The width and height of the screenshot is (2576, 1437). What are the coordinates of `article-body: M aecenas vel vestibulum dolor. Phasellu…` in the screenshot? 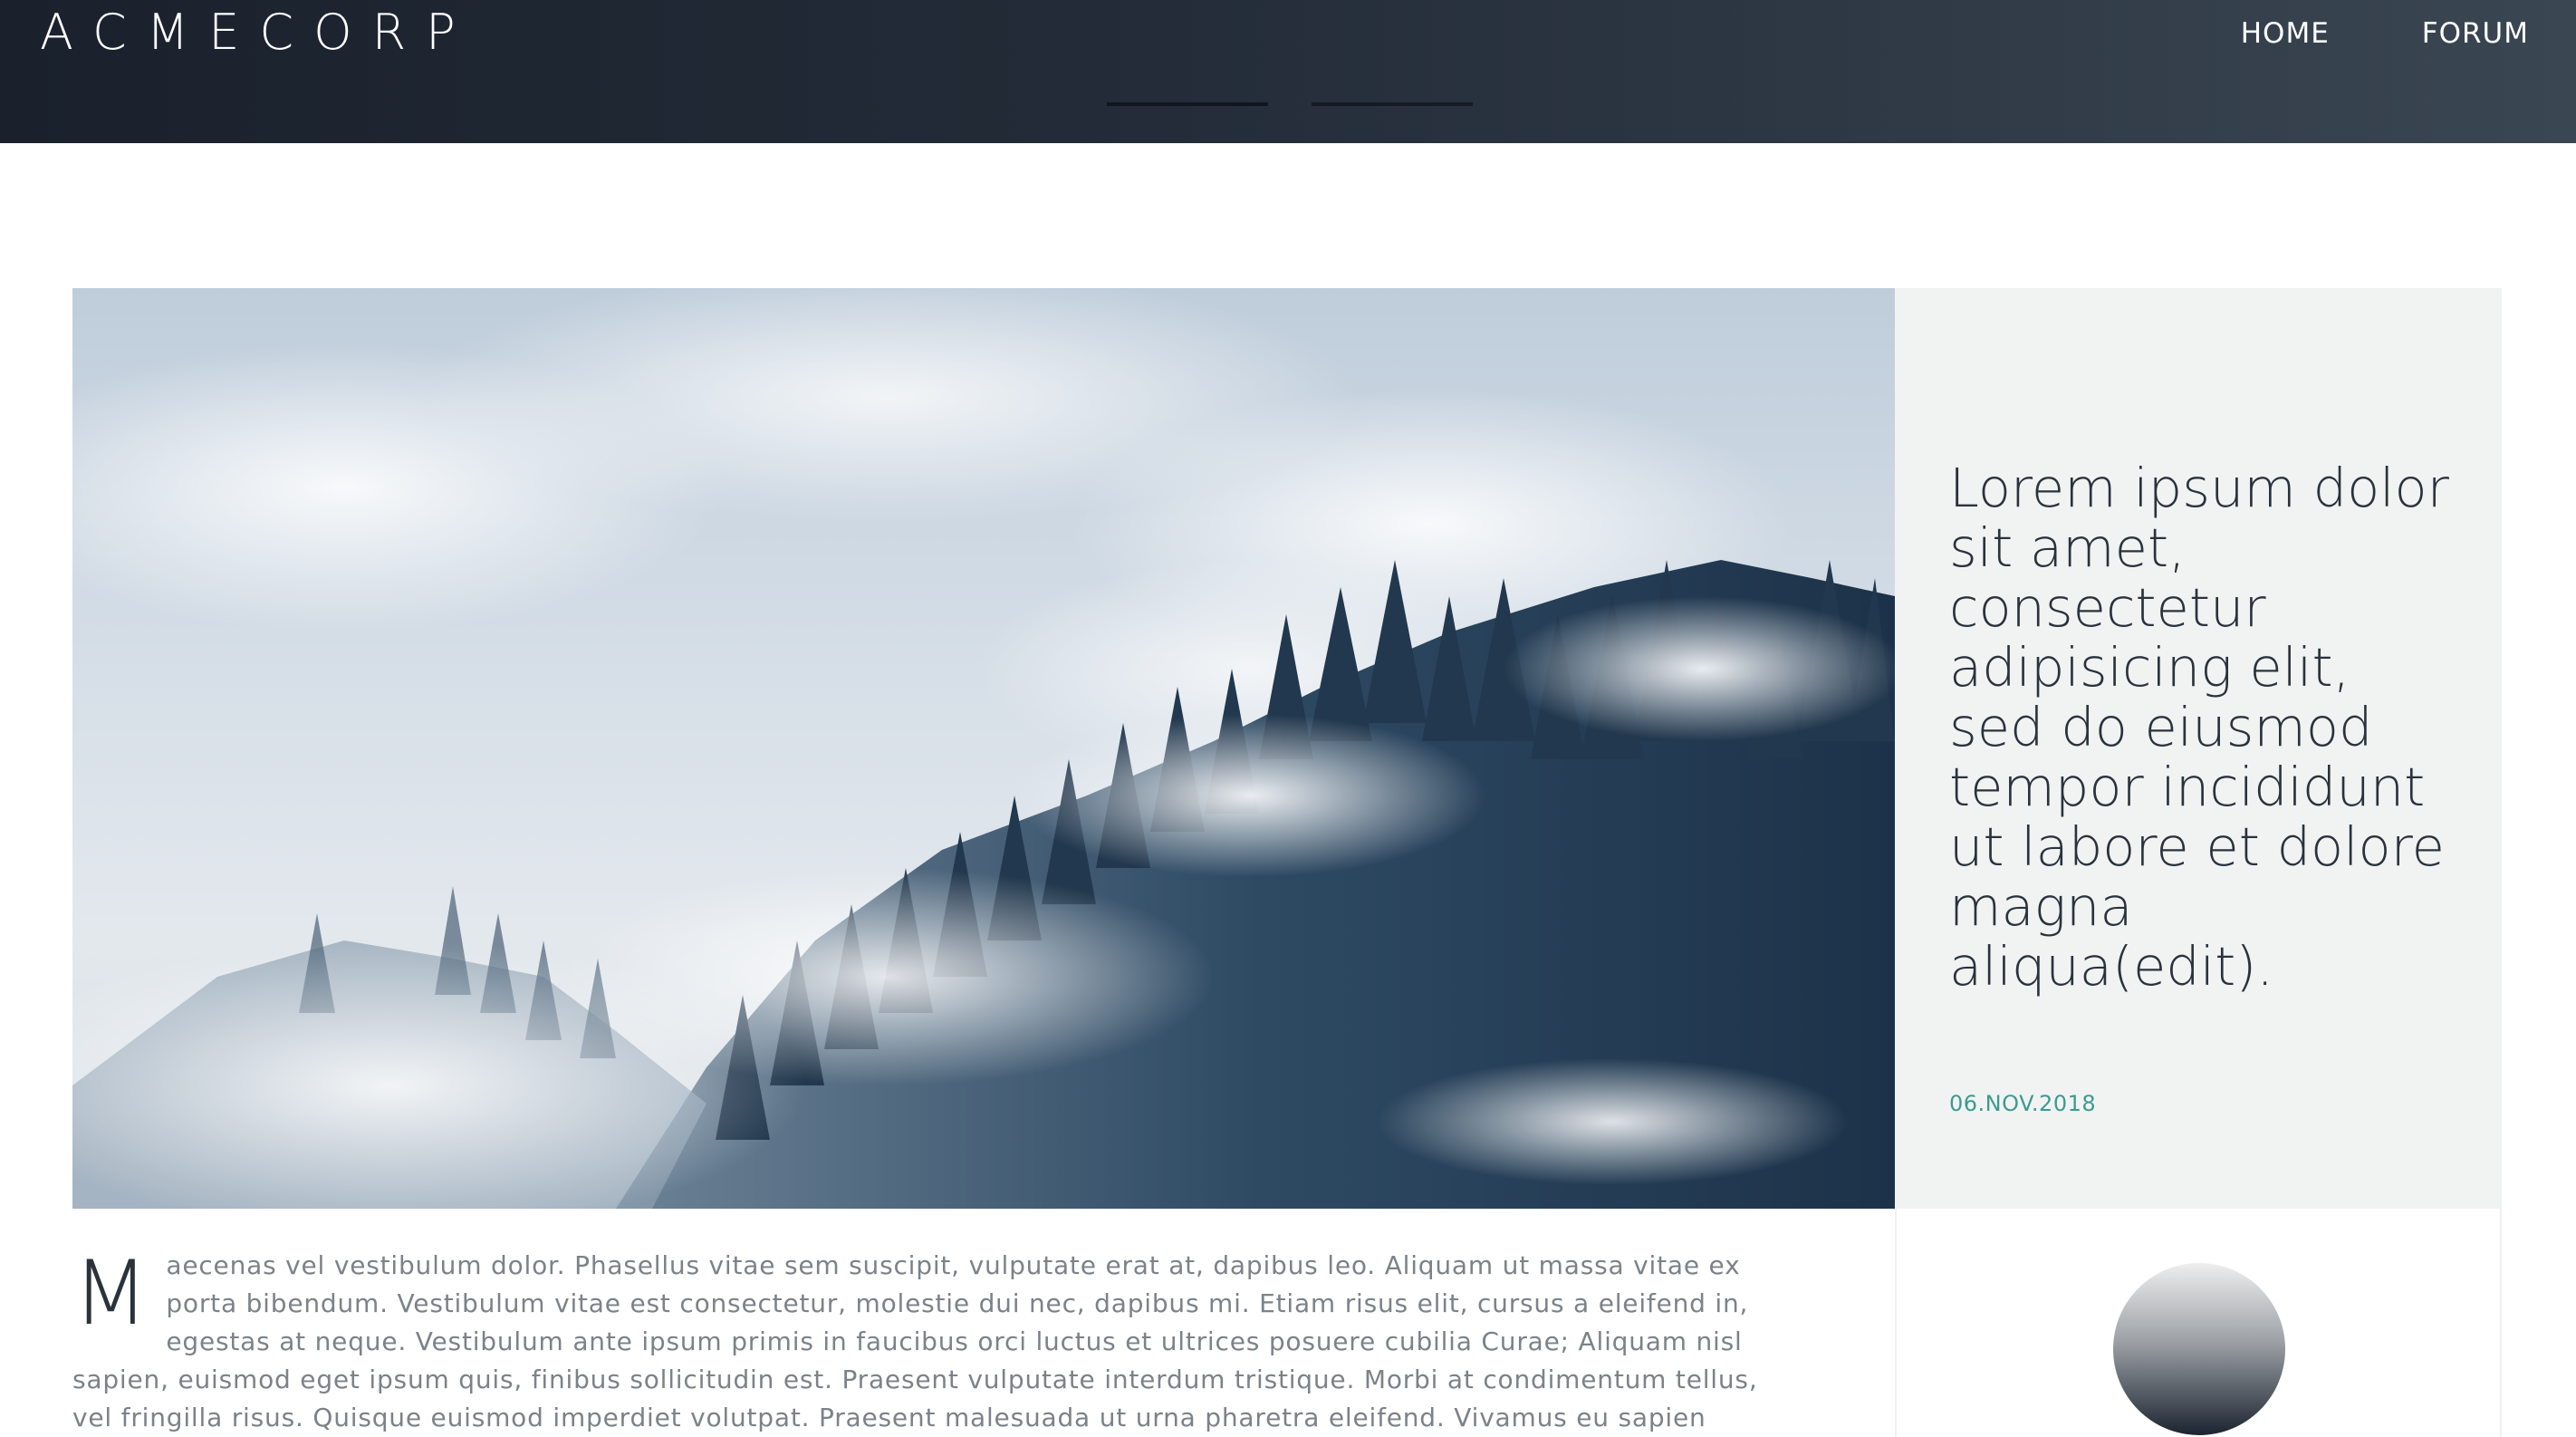 It's located at (928, 1342).